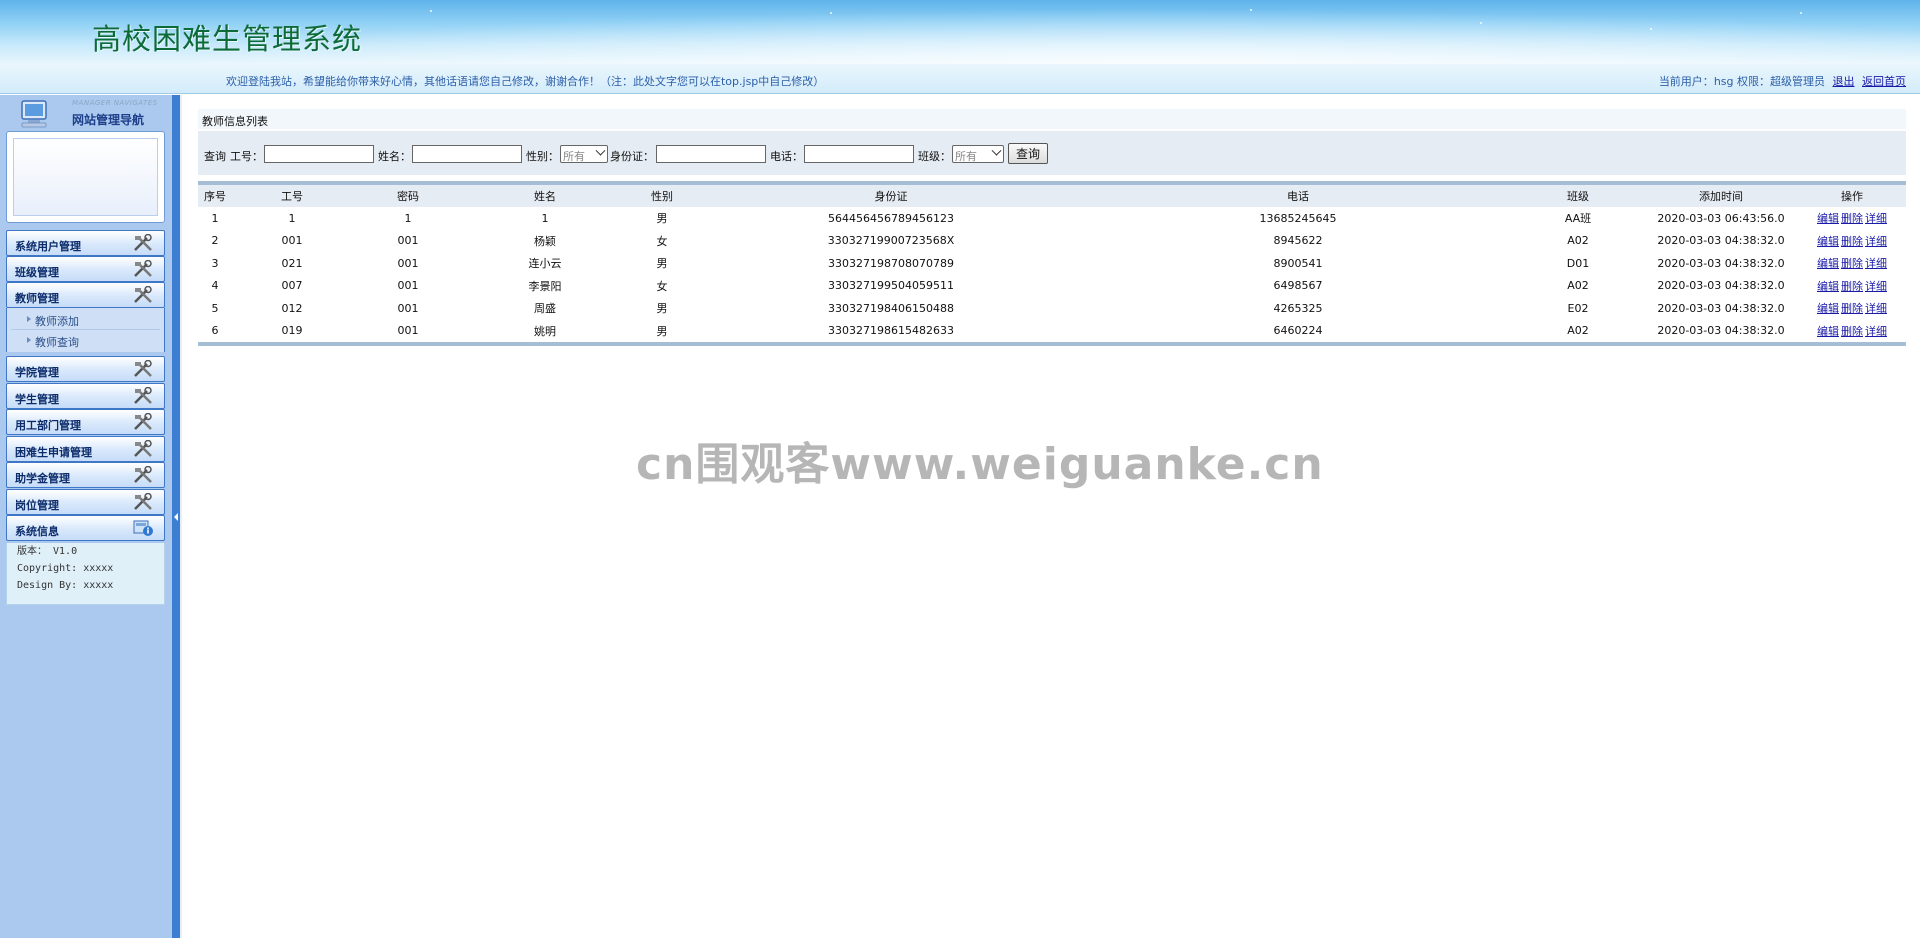 The height and width of the screenshot is (938, 1920). I want to click on idcard-input, so click(711, 154).